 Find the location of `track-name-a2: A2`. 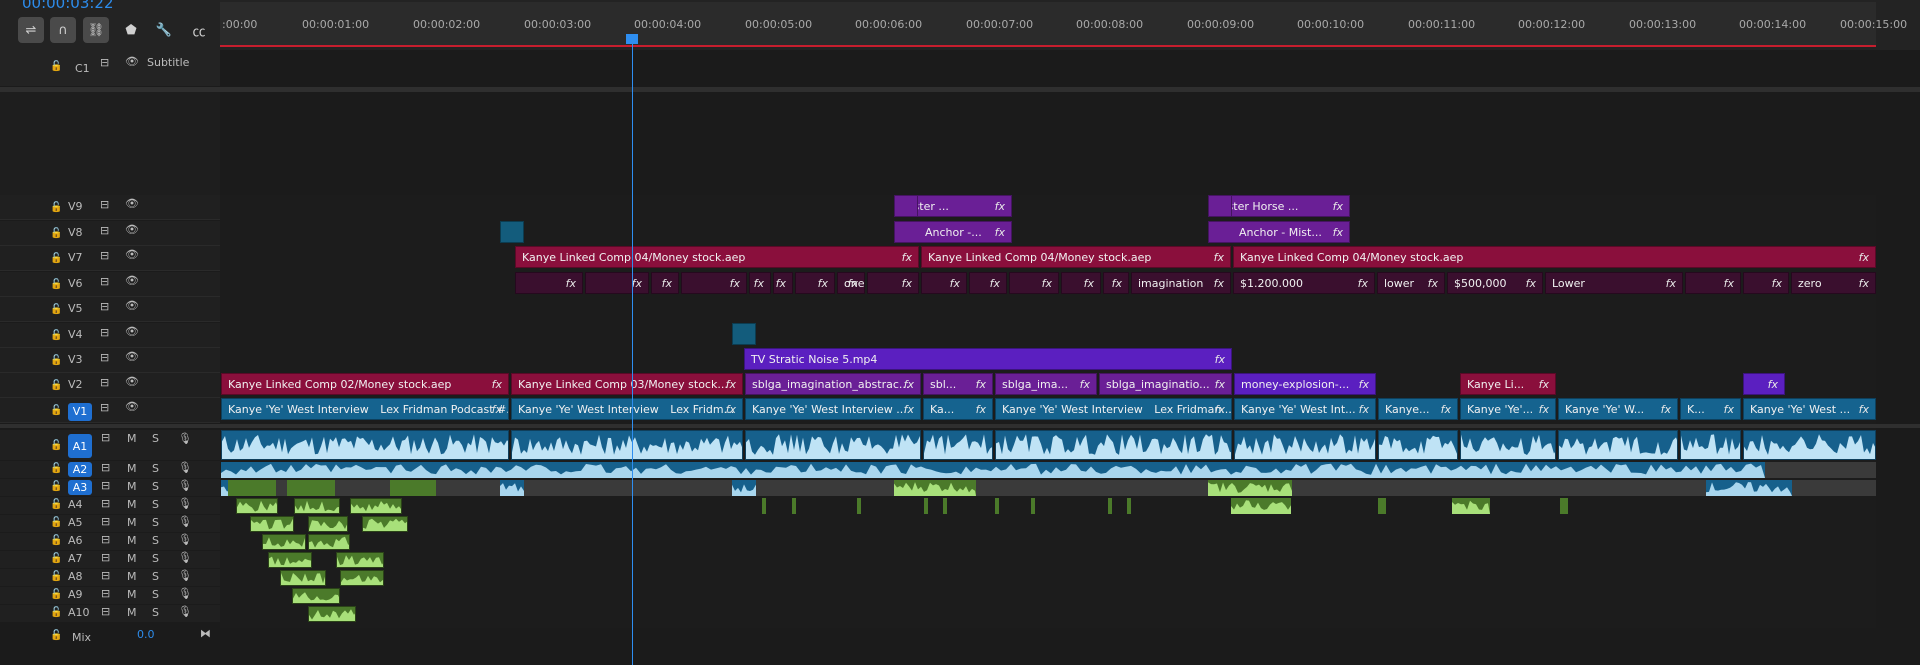

track-name-a2: A2 is located at coordinates (80, 469).